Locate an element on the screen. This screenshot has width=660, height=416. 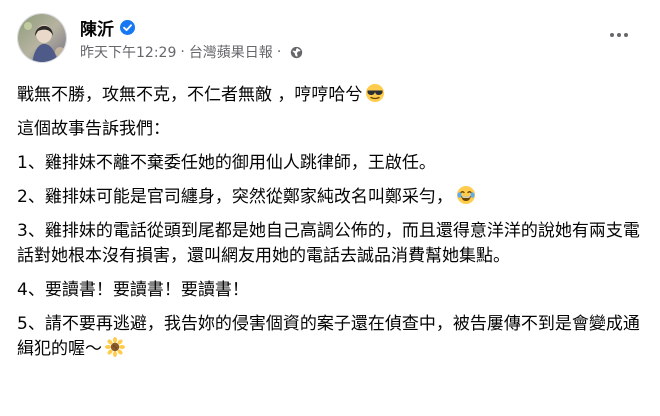
post-source: 台灣蘋果日報 is located at coordinates (231, 52).